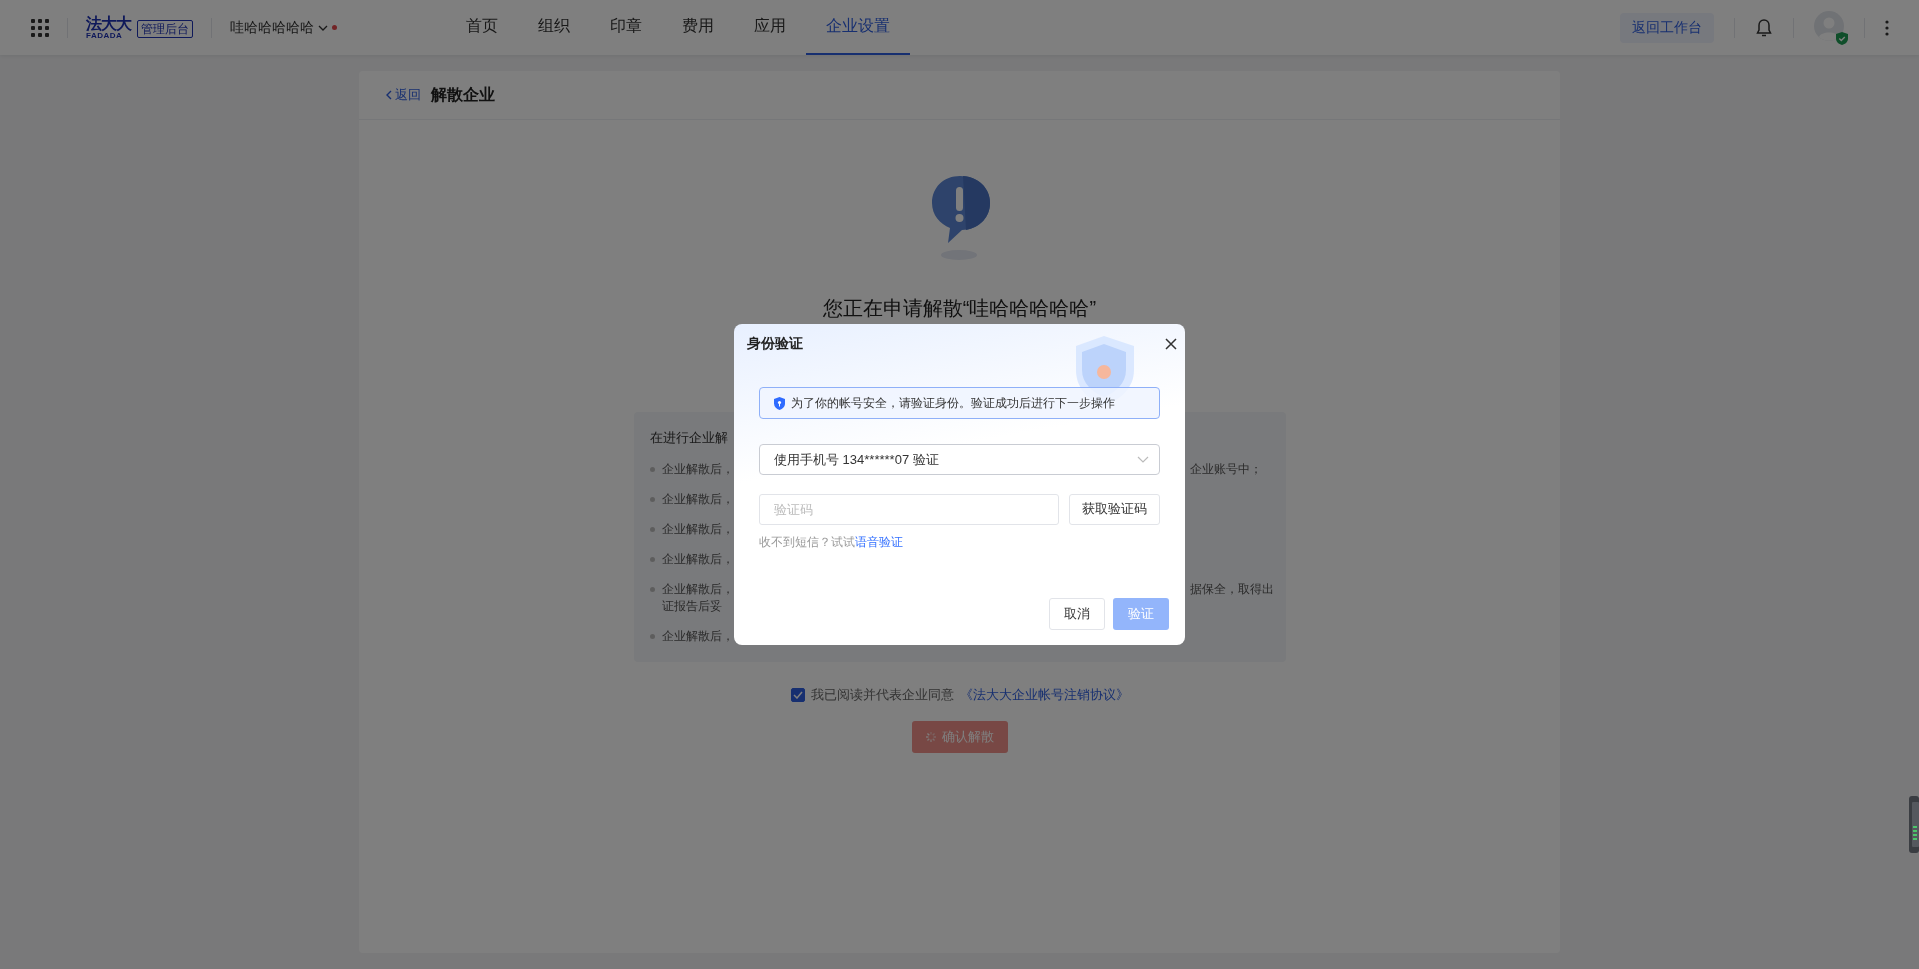  Describe the element at coordinates (1114, 509) in the screenshot. I see `get-code-button: 获取验证码` at that location.